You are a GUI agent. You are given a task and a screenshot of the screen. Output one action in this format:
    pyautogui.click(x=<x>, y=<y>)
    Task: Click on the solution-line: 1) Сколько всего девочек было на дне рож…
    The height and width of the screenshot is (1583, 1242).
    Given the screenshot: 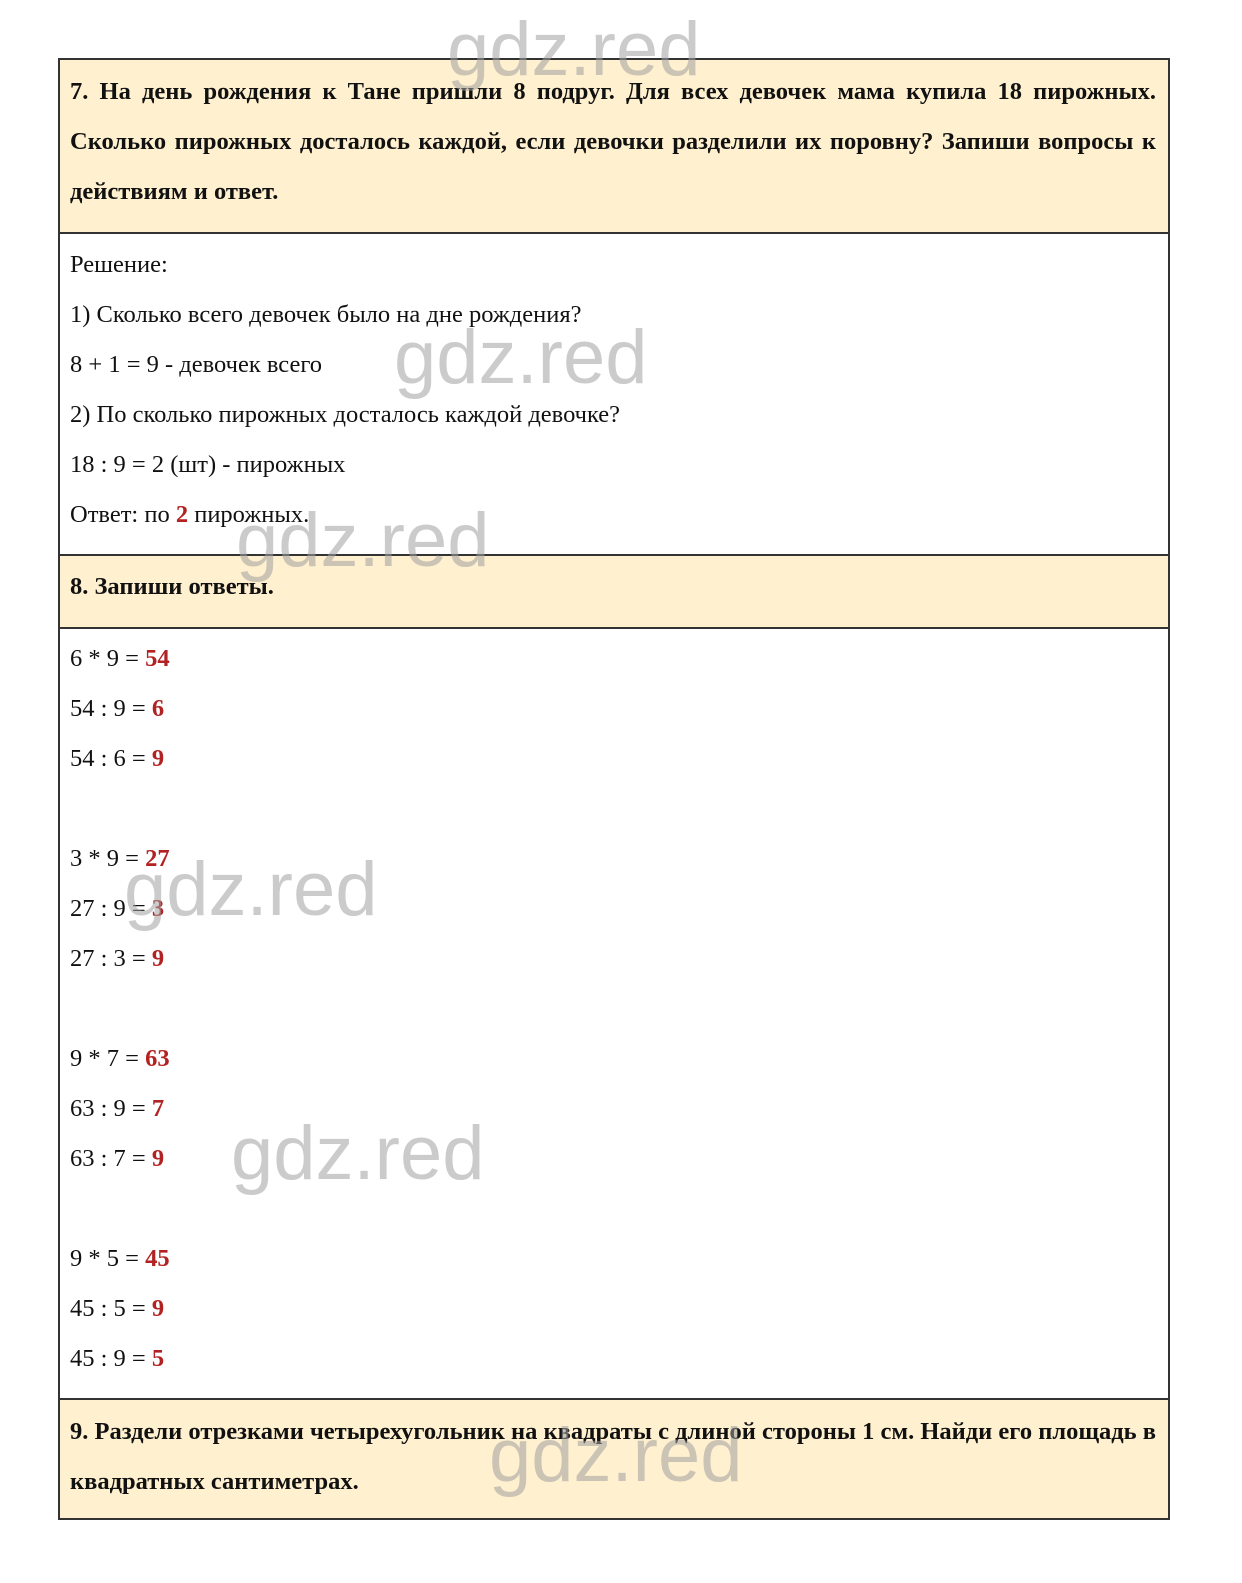 What is the action you would take?
    pyautogui.click(x=326, y=314)
    